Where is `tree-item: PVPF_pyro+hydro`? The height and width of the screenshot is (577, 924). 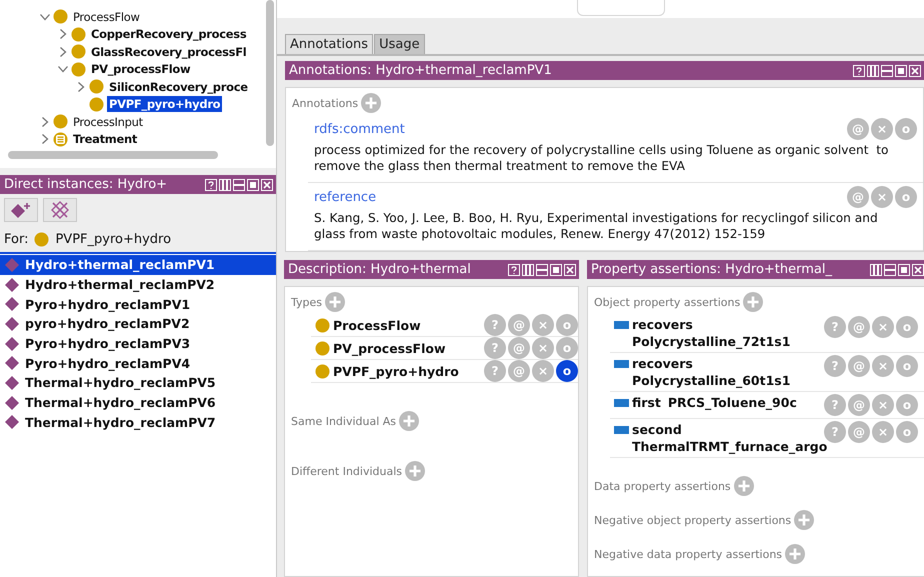 tree-item: PVPF_pyro+hydro is located at coordinates (164, 104).